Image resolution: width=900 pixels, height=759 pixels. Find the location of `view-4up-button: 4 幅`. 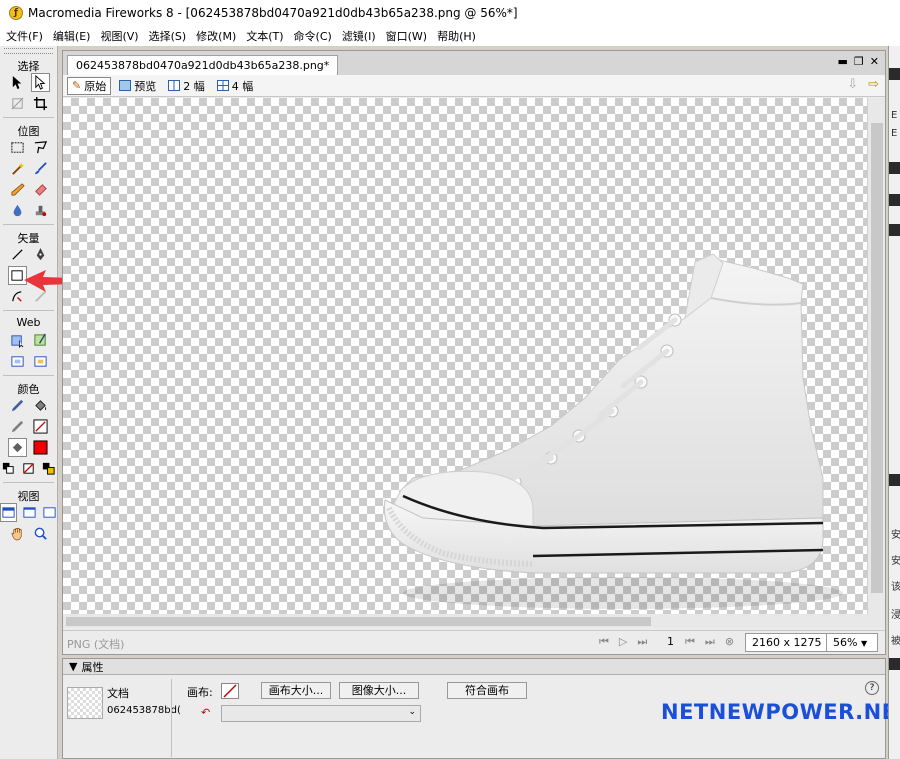

view-4up-button: 4 幅 is located at coordinates (235, 86).